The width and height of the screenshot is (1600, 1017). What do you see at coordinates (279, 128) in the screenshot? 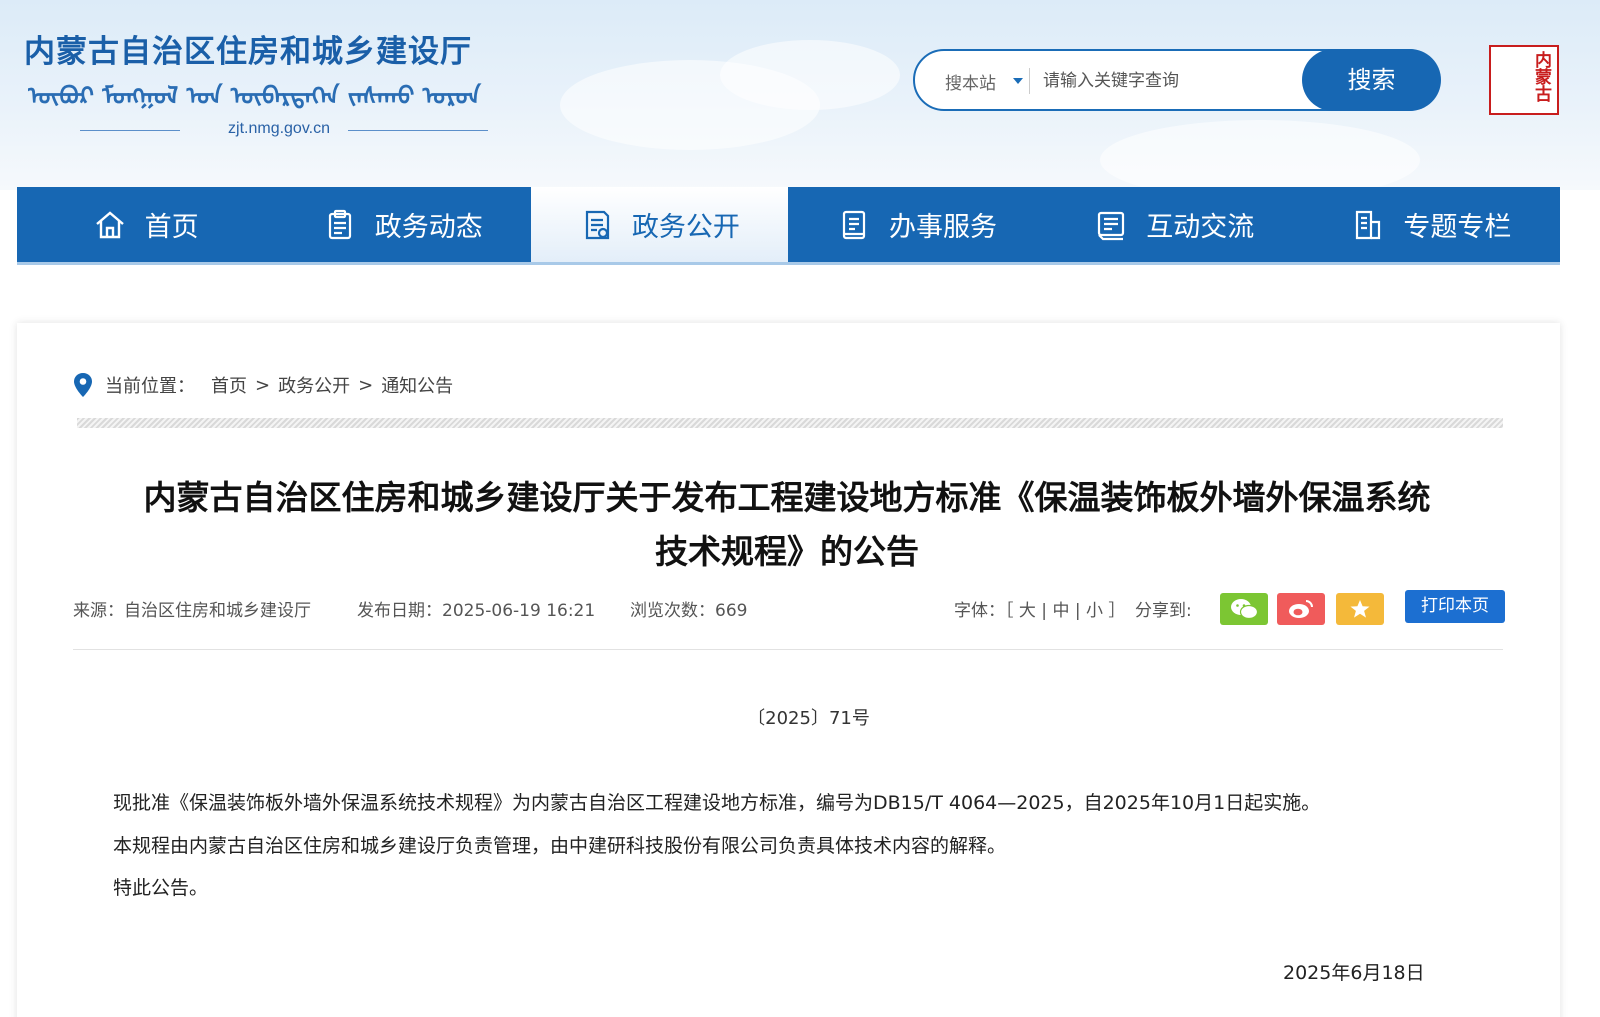
I see `site-domain: zjt.nmg.gov.cn` at bounding box center [279, 128].